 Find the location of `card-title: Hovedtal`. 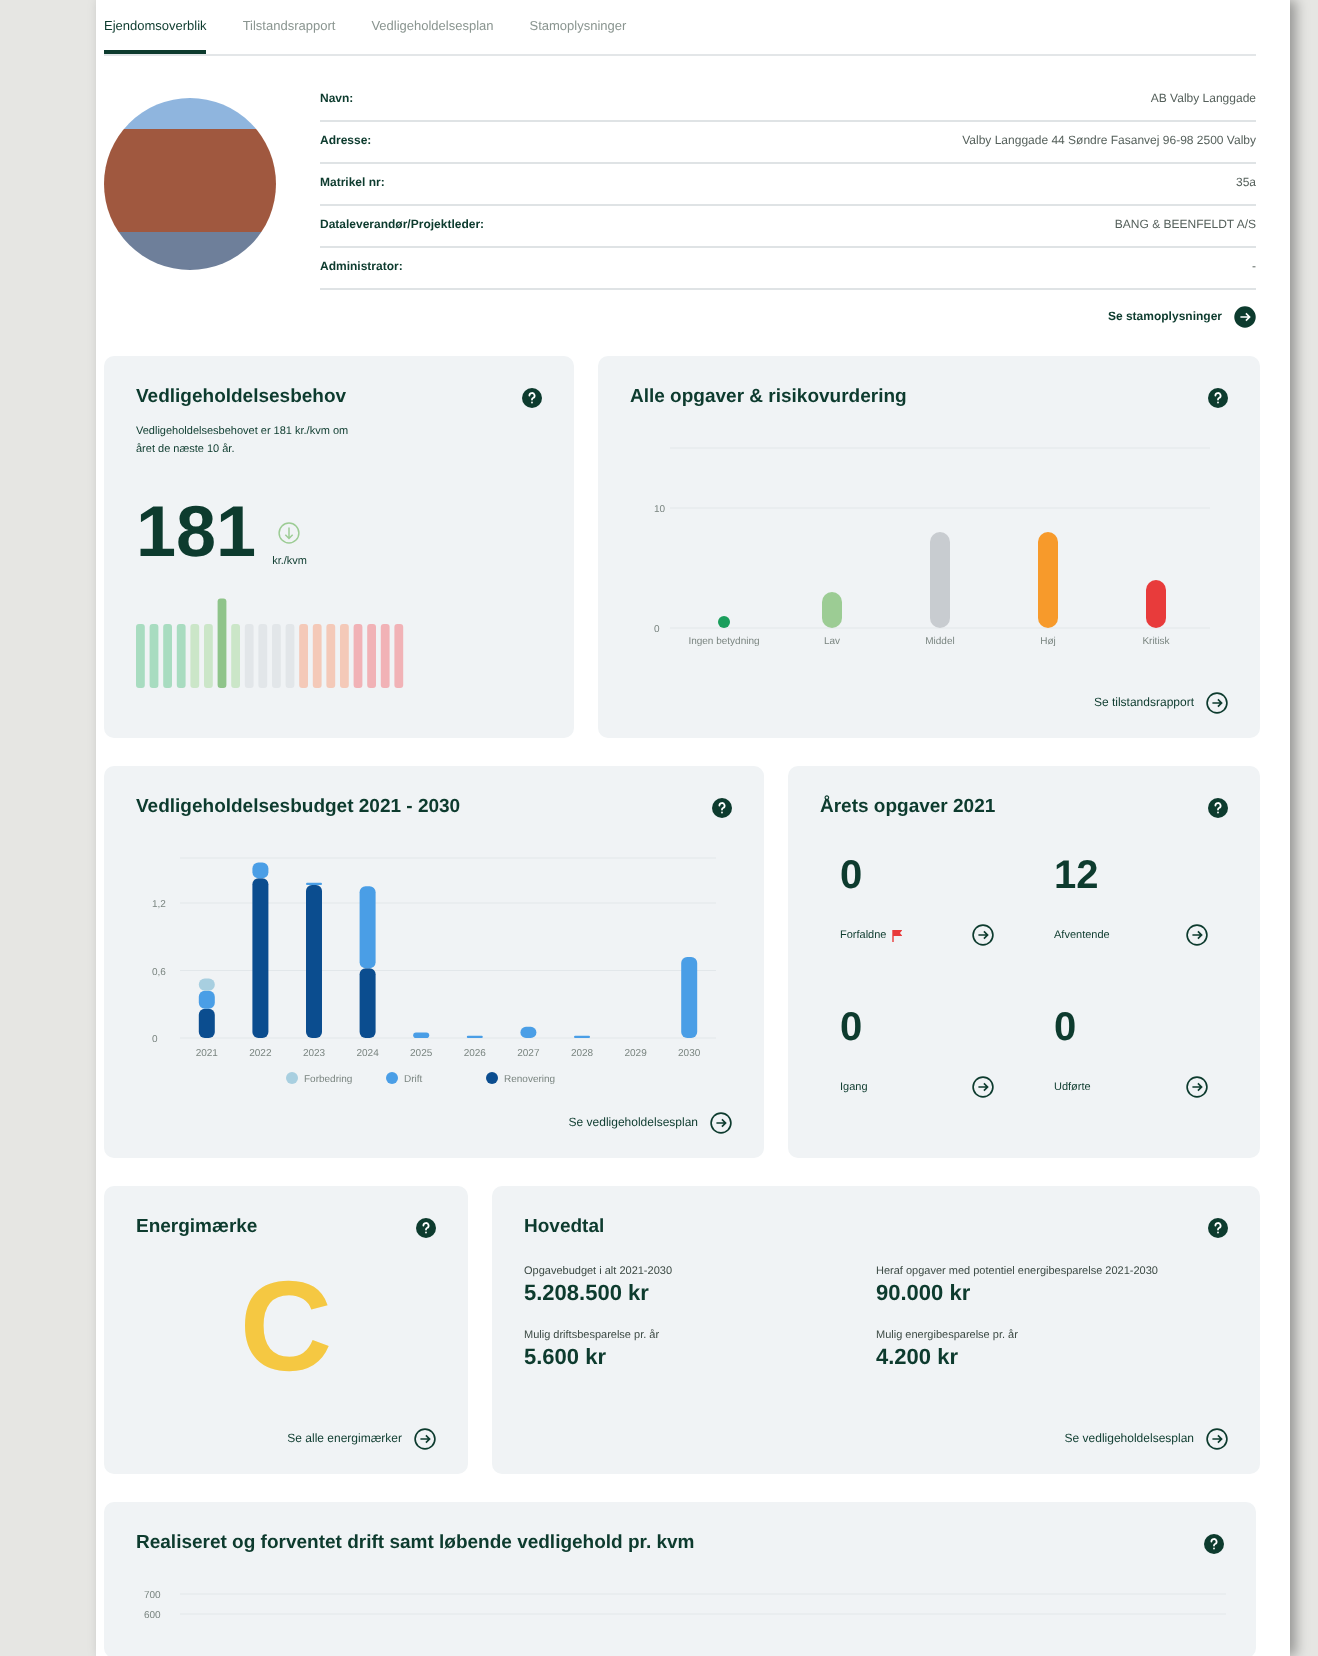

card-title: Hovedtal is located at coordinates (564, 1227).